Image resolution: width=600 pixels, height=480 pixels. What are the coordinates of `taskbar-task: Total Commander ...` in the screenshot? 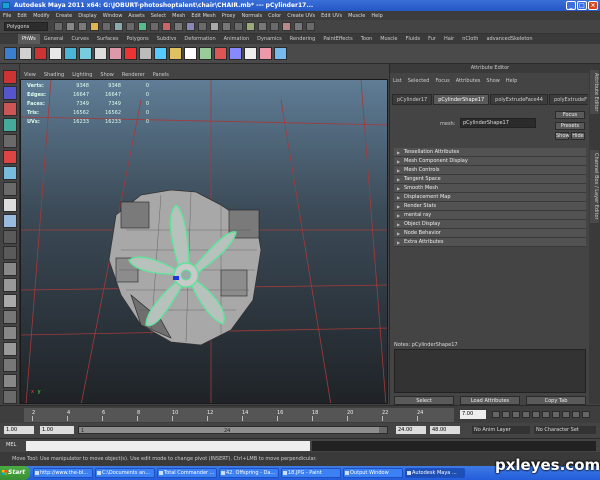 It's located at (187, 473).